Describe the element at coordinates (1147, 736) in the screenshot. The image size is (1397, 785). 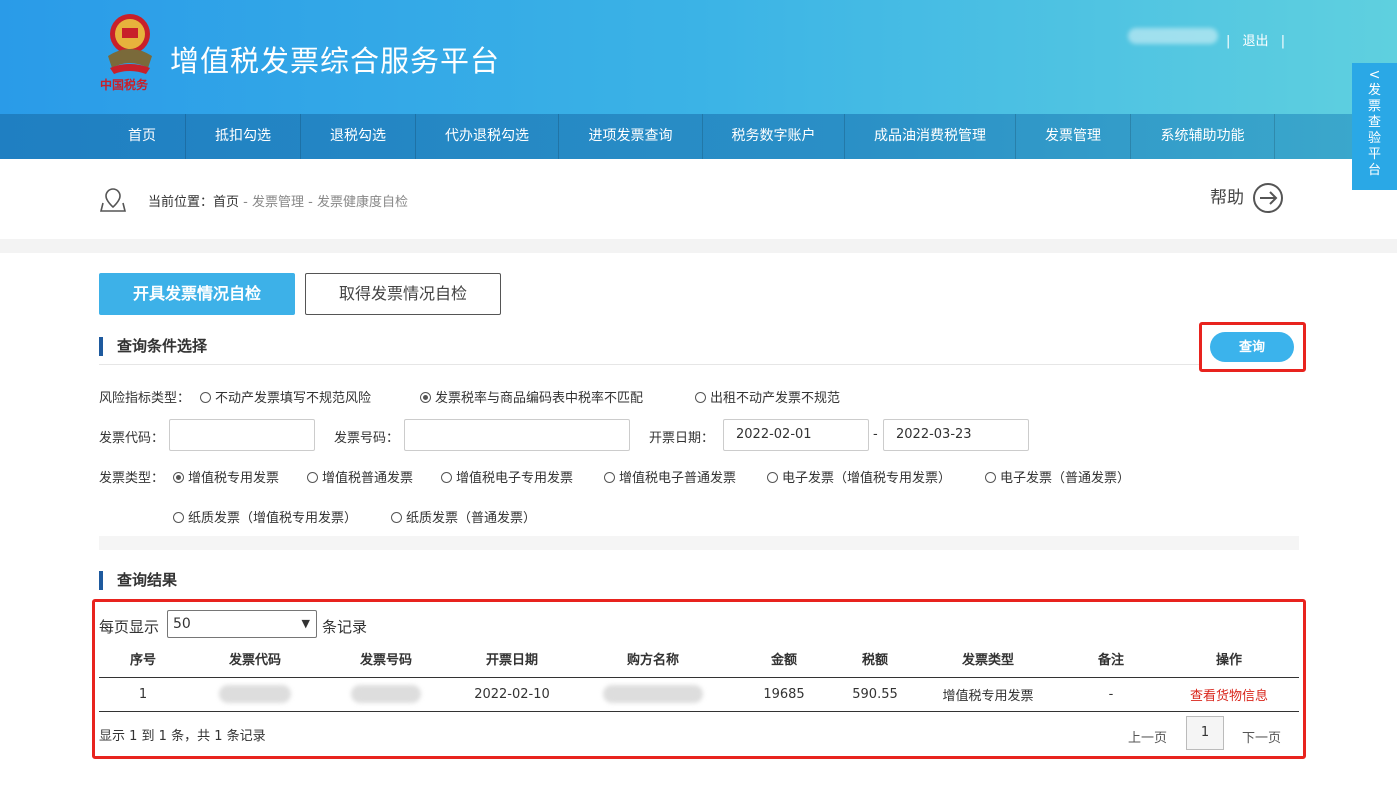
I see `prev-page-button: 上一页` at that location.